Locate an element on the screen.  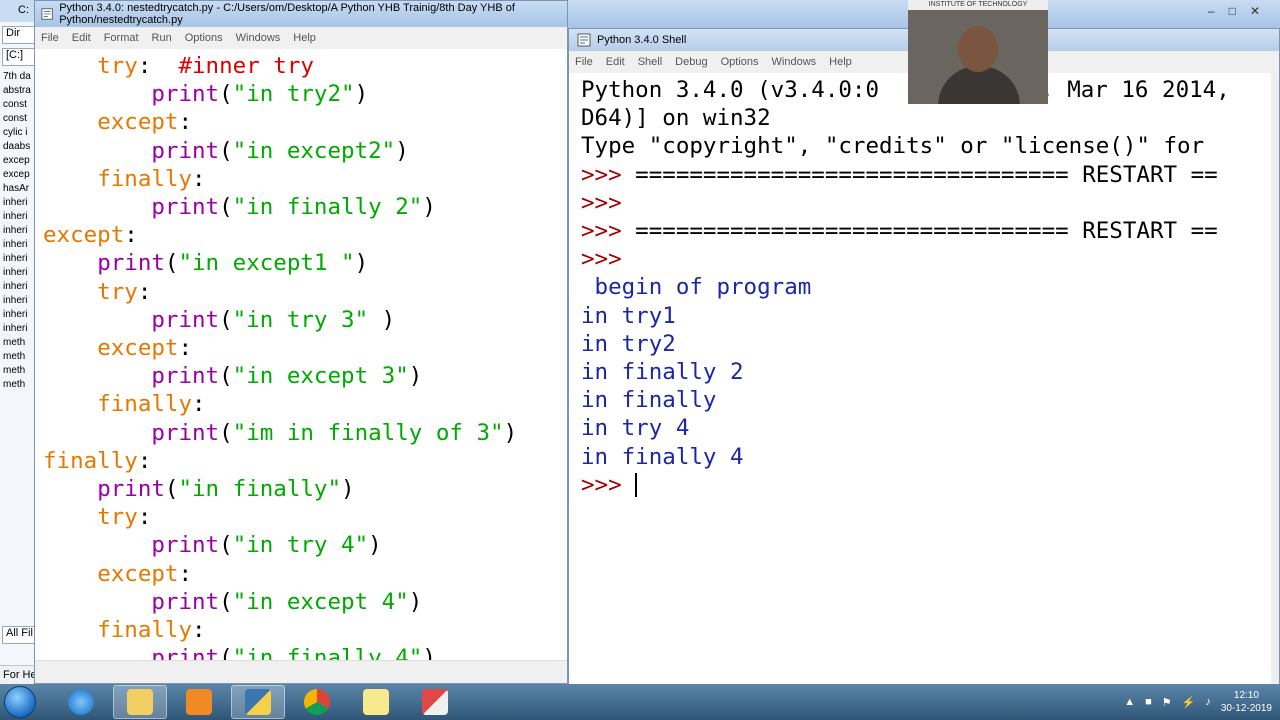
shell-menu-file: File is located at coordinates (584, 62).